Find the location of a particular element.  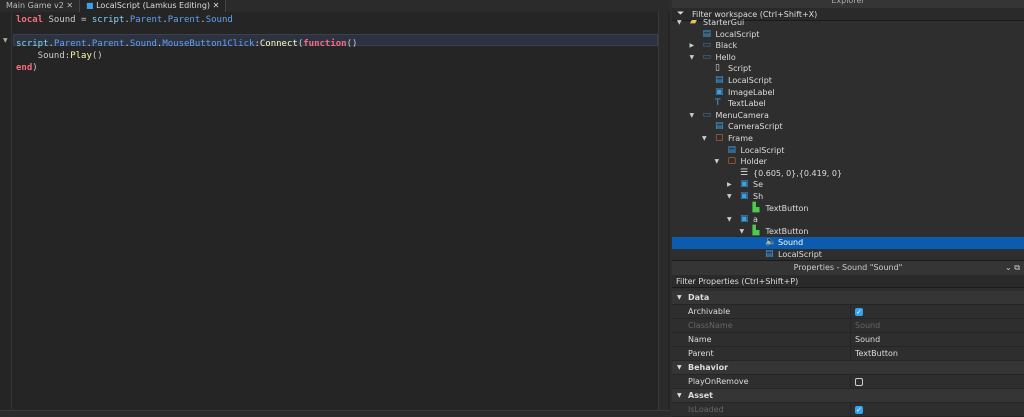

property-row: PlayOnRemove is located at coordinates (848, 382).